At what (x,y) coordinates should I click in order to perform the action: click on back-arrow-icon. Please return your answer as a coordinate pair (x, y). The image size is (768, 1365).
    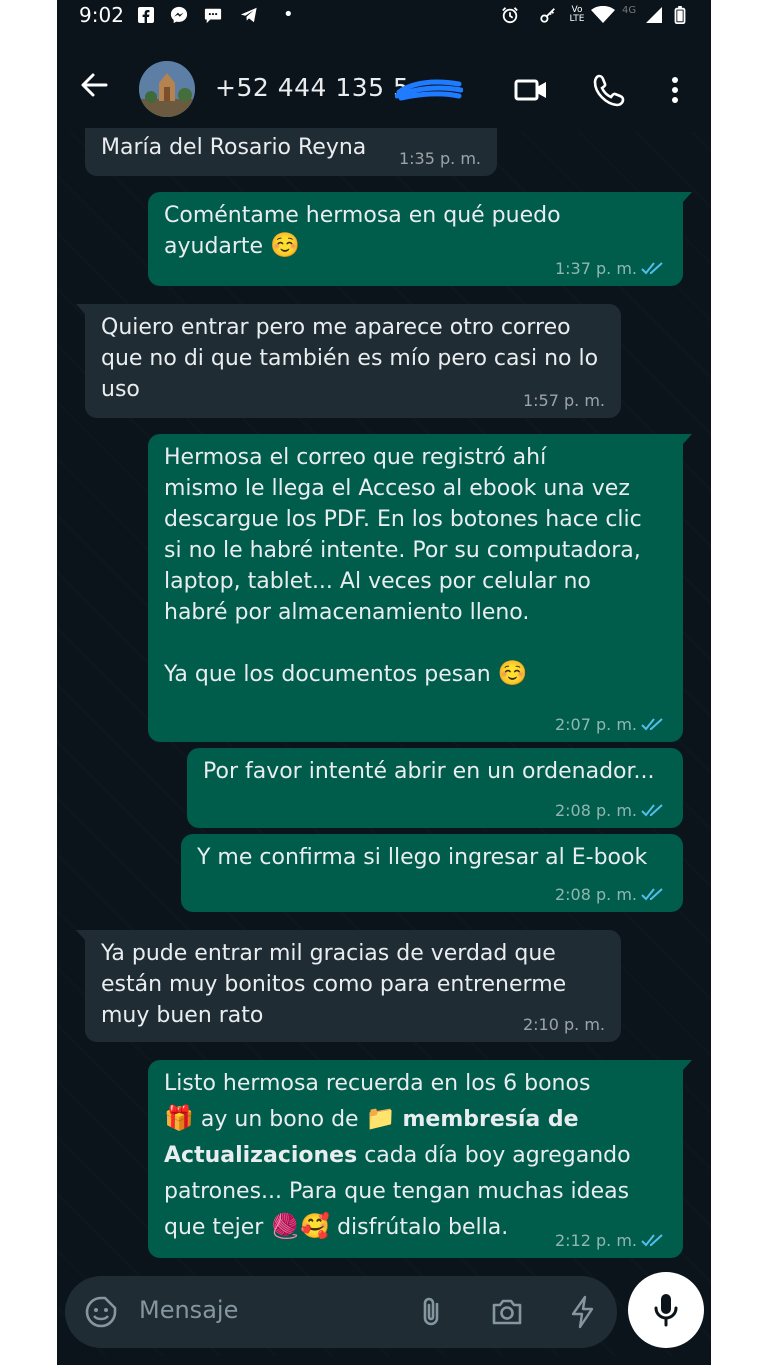
    Looking at the image, I should click on (94, 85).